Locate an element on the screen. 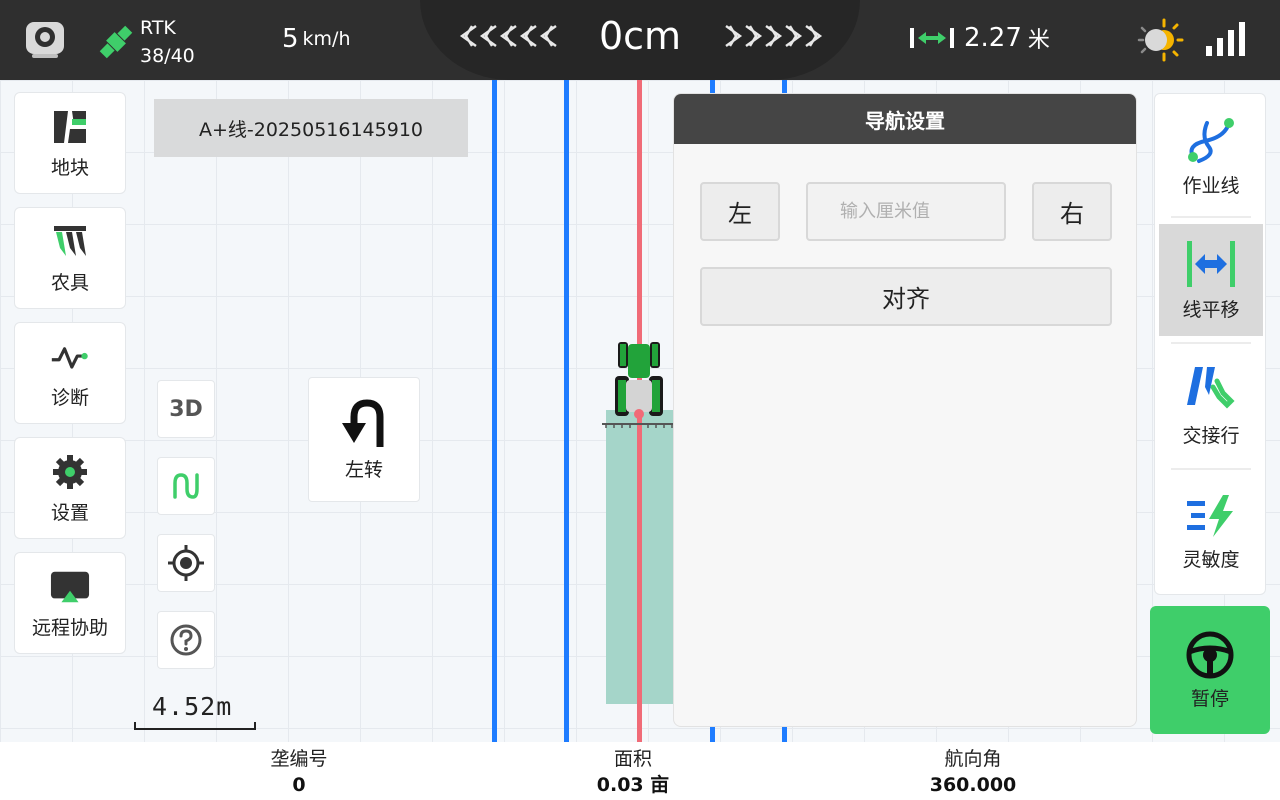 This screenshot has height=800, width=1280. stat-value: 360.000 is located at coordinates (973, 785).